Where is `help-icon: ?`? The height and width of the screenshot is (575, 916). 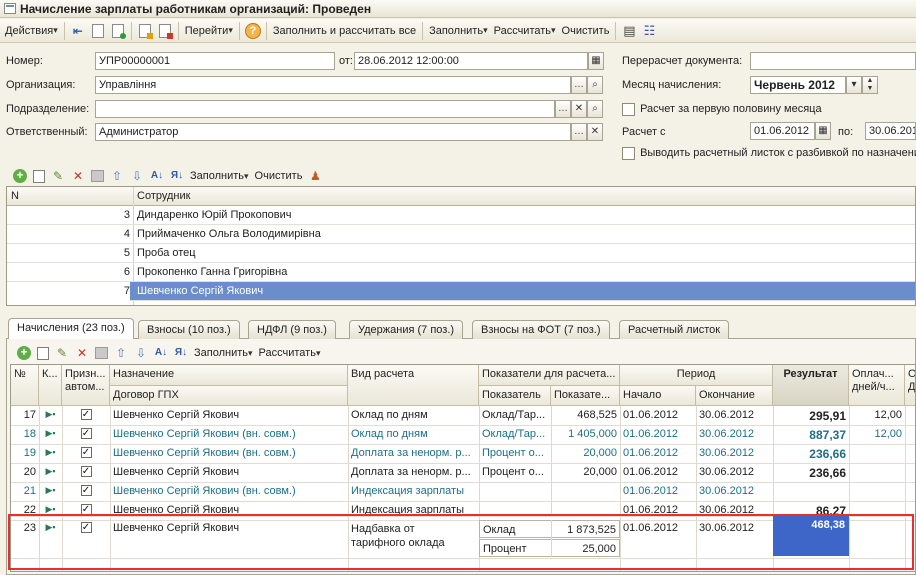 help-icon: ? is located at coordinates (252, 30).